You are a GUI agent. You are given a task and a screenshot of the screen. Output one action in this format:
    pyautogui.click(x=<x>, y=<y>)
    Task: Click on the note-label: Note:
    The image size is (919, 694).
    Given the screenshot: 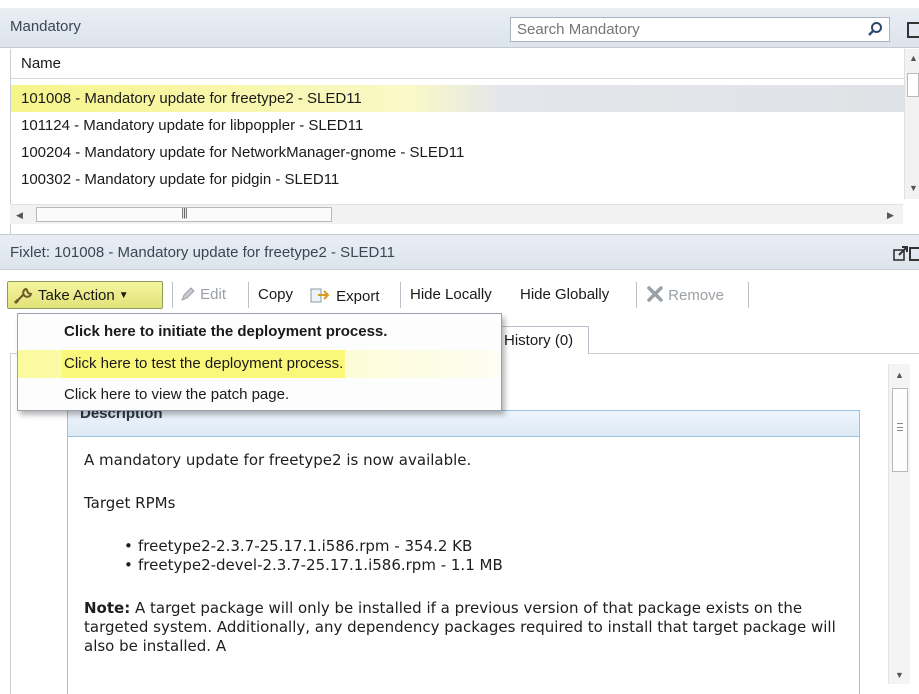 What is the action you would take?
    pyautogui.click(x=107, y=608)
    